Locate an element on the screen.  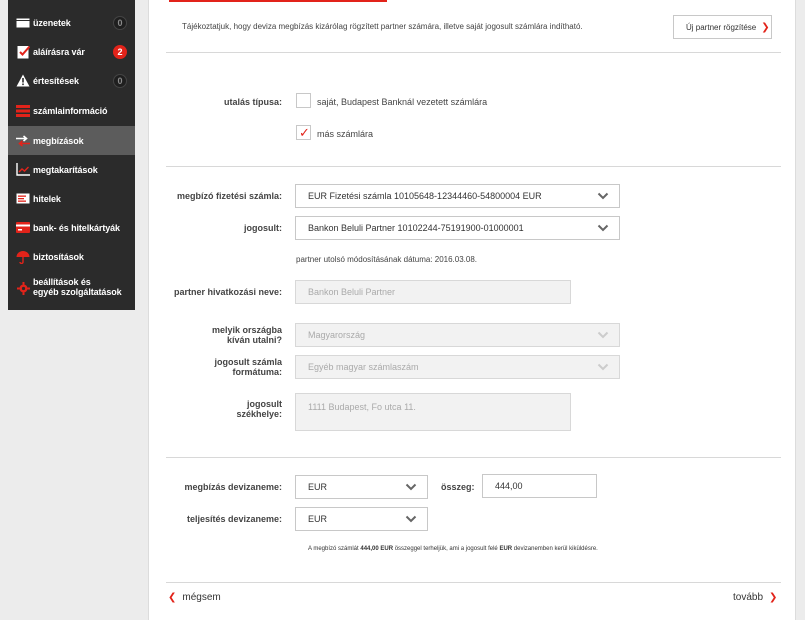
other-account-checkbox: ✓ is located at coordinates (303, 132).